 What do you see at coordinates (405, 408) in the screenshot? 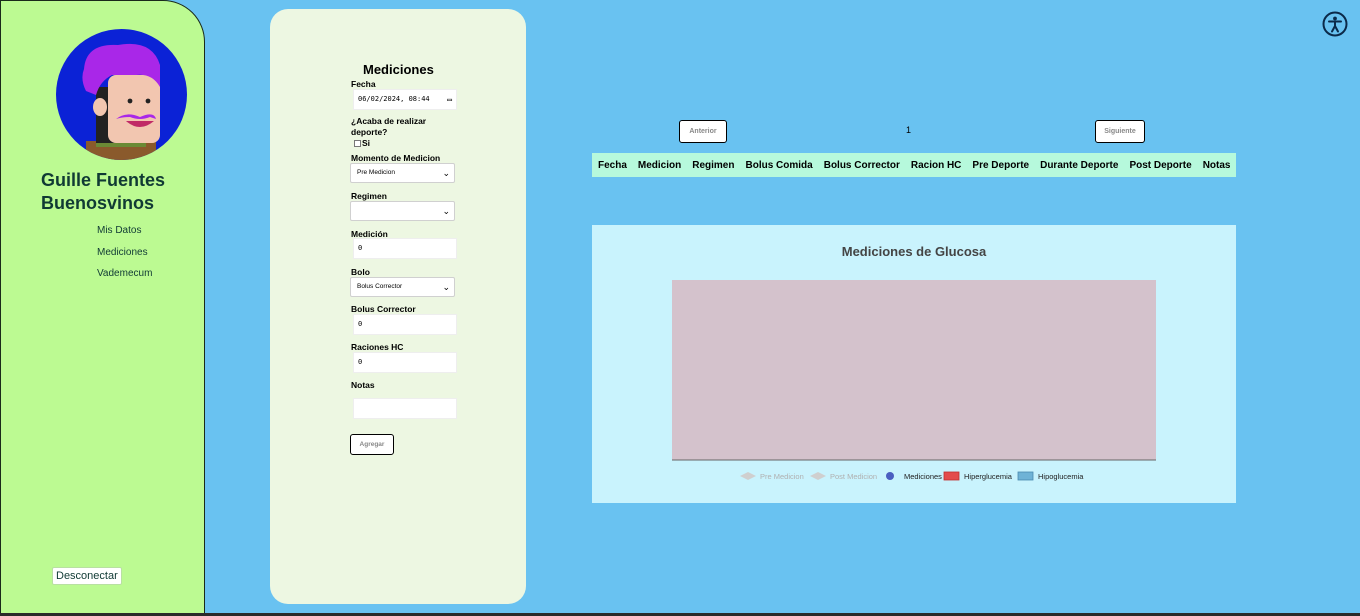
I see `notas-input` at bounding box center [405, 408].